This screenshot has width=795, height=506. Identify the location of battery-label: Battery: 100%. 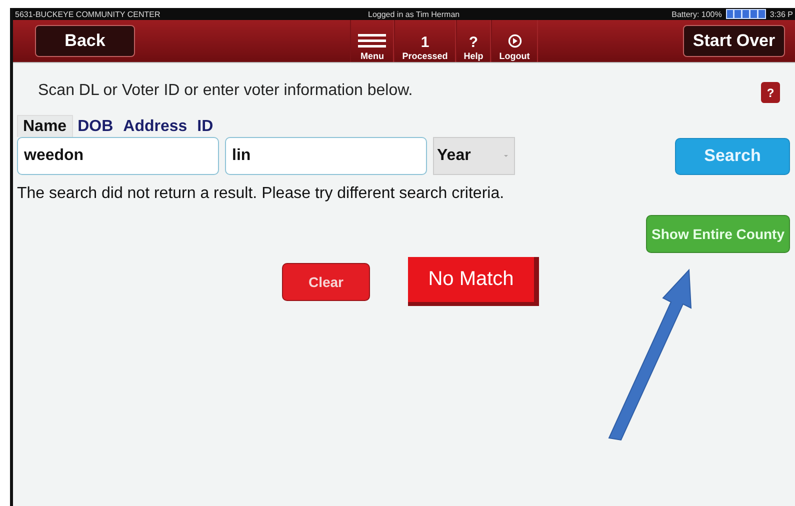
(697, 14).